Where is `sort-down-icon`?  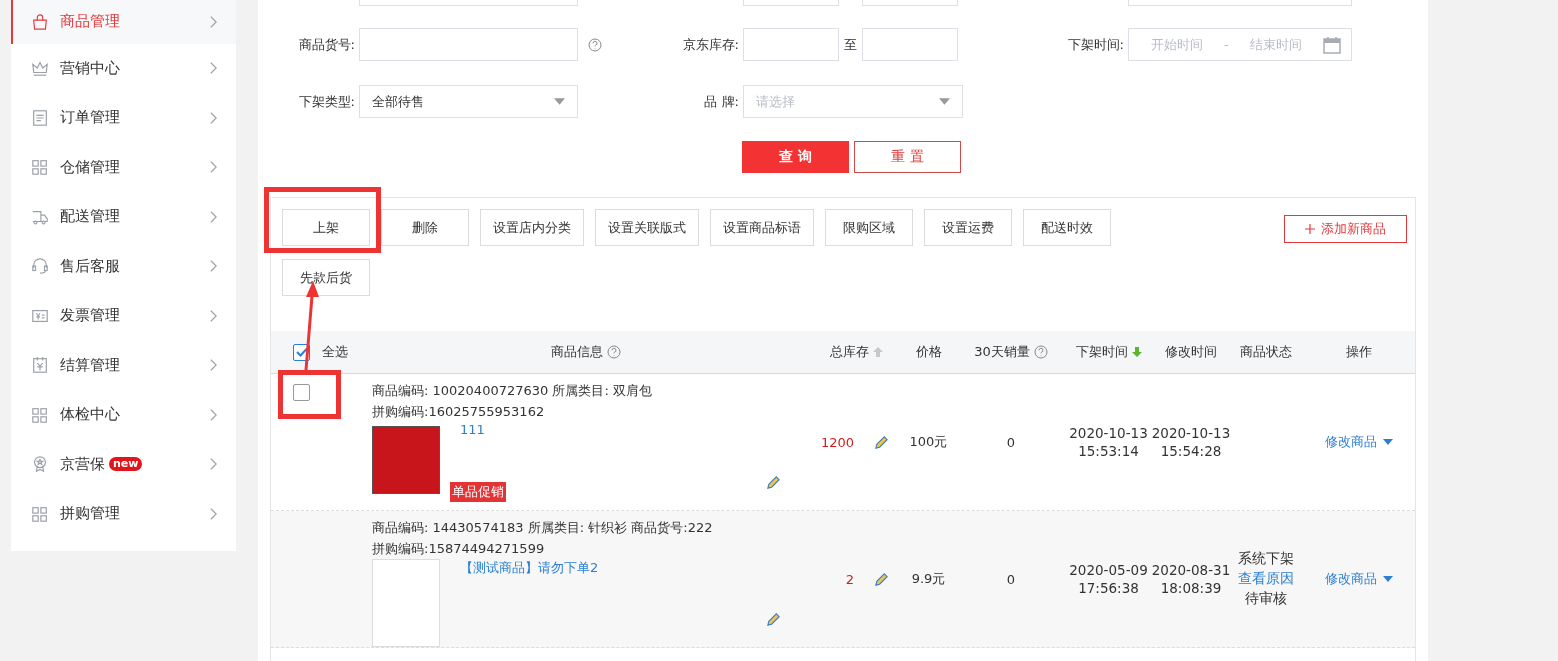
sort-down-icon is located at coordinates (1136, 352).